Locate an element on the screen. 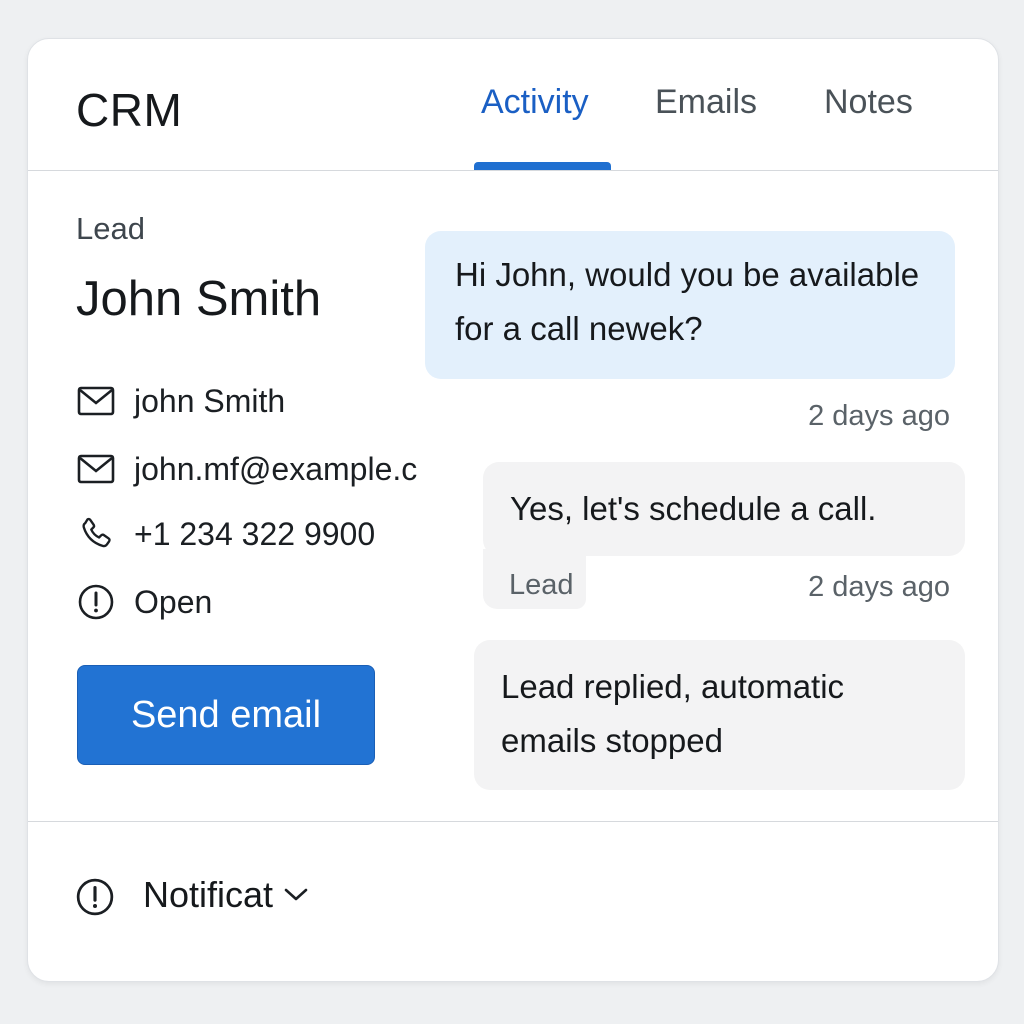 The height and width of the screenshot is (1024, 1024). lead-name: John Smith is located at coordinates (199, 299).